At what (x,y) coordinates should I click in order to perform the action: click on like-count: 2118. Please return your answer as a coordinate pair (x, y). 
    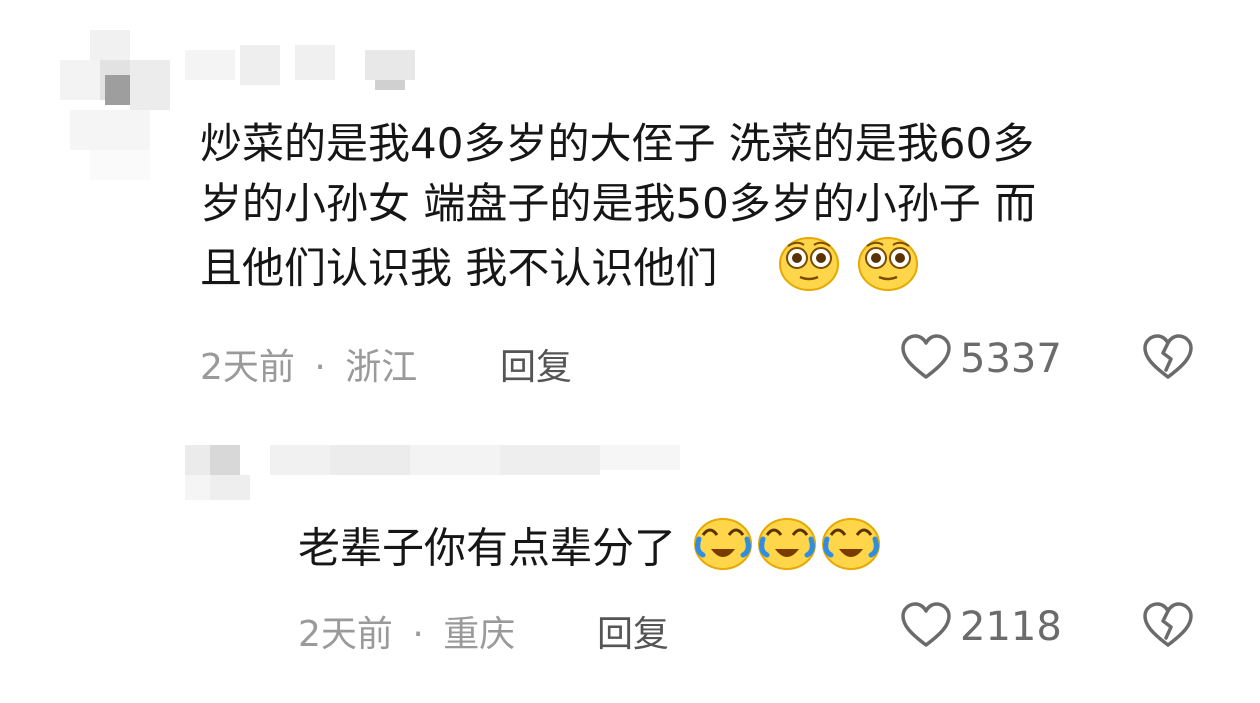
    Looking at the image, I should click on (1011, 627).